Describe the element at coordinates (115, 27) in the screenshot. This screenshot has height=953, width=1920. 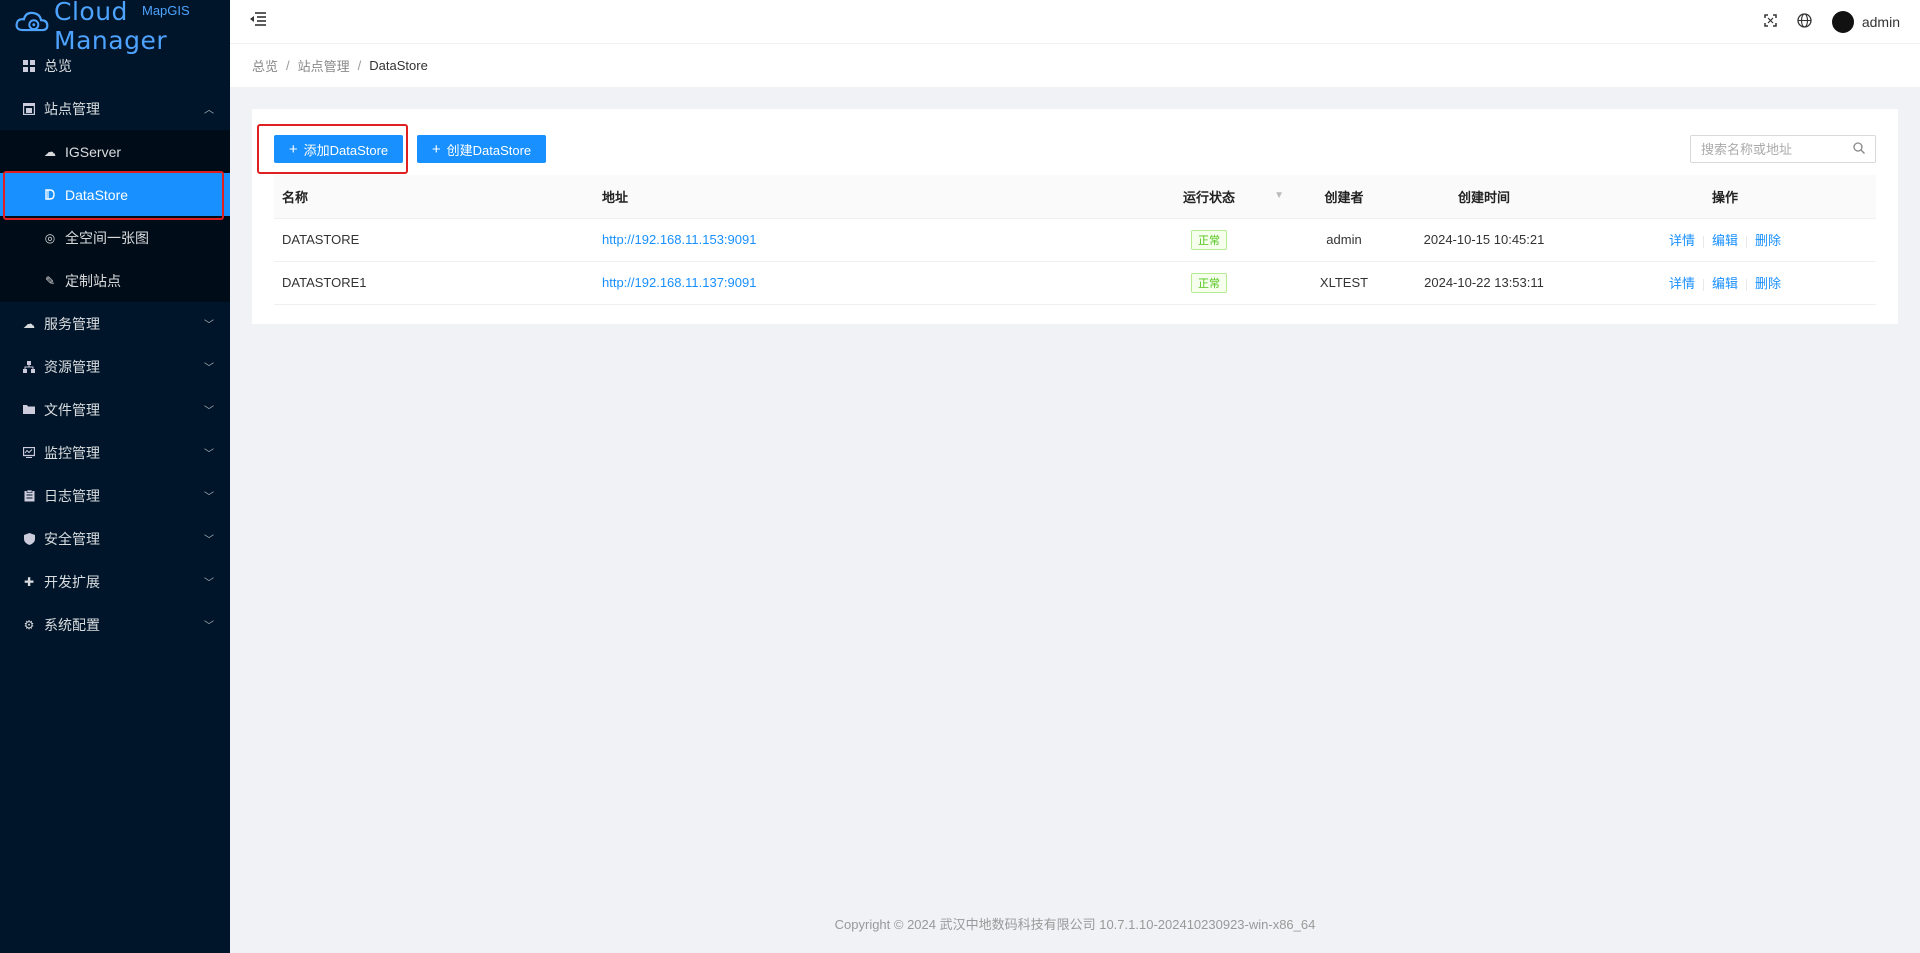
I see `logo: Cloud Manager MapGIS` at that location.